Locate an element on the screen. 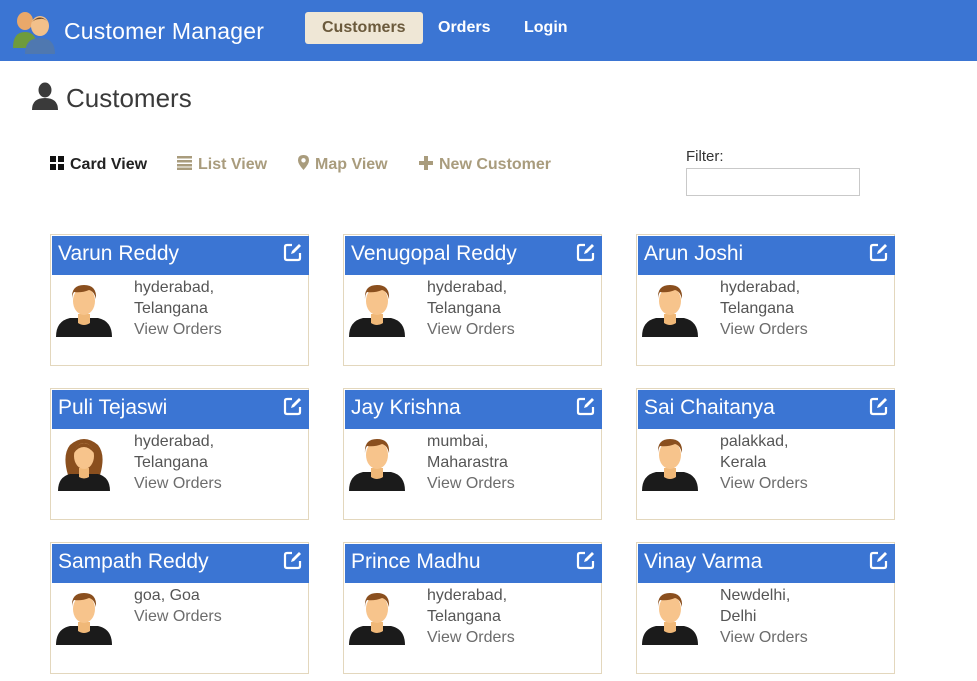 This screenshot has width=977, height=681. customer-city: Newdelhi, is located at coordinates (755, 595).